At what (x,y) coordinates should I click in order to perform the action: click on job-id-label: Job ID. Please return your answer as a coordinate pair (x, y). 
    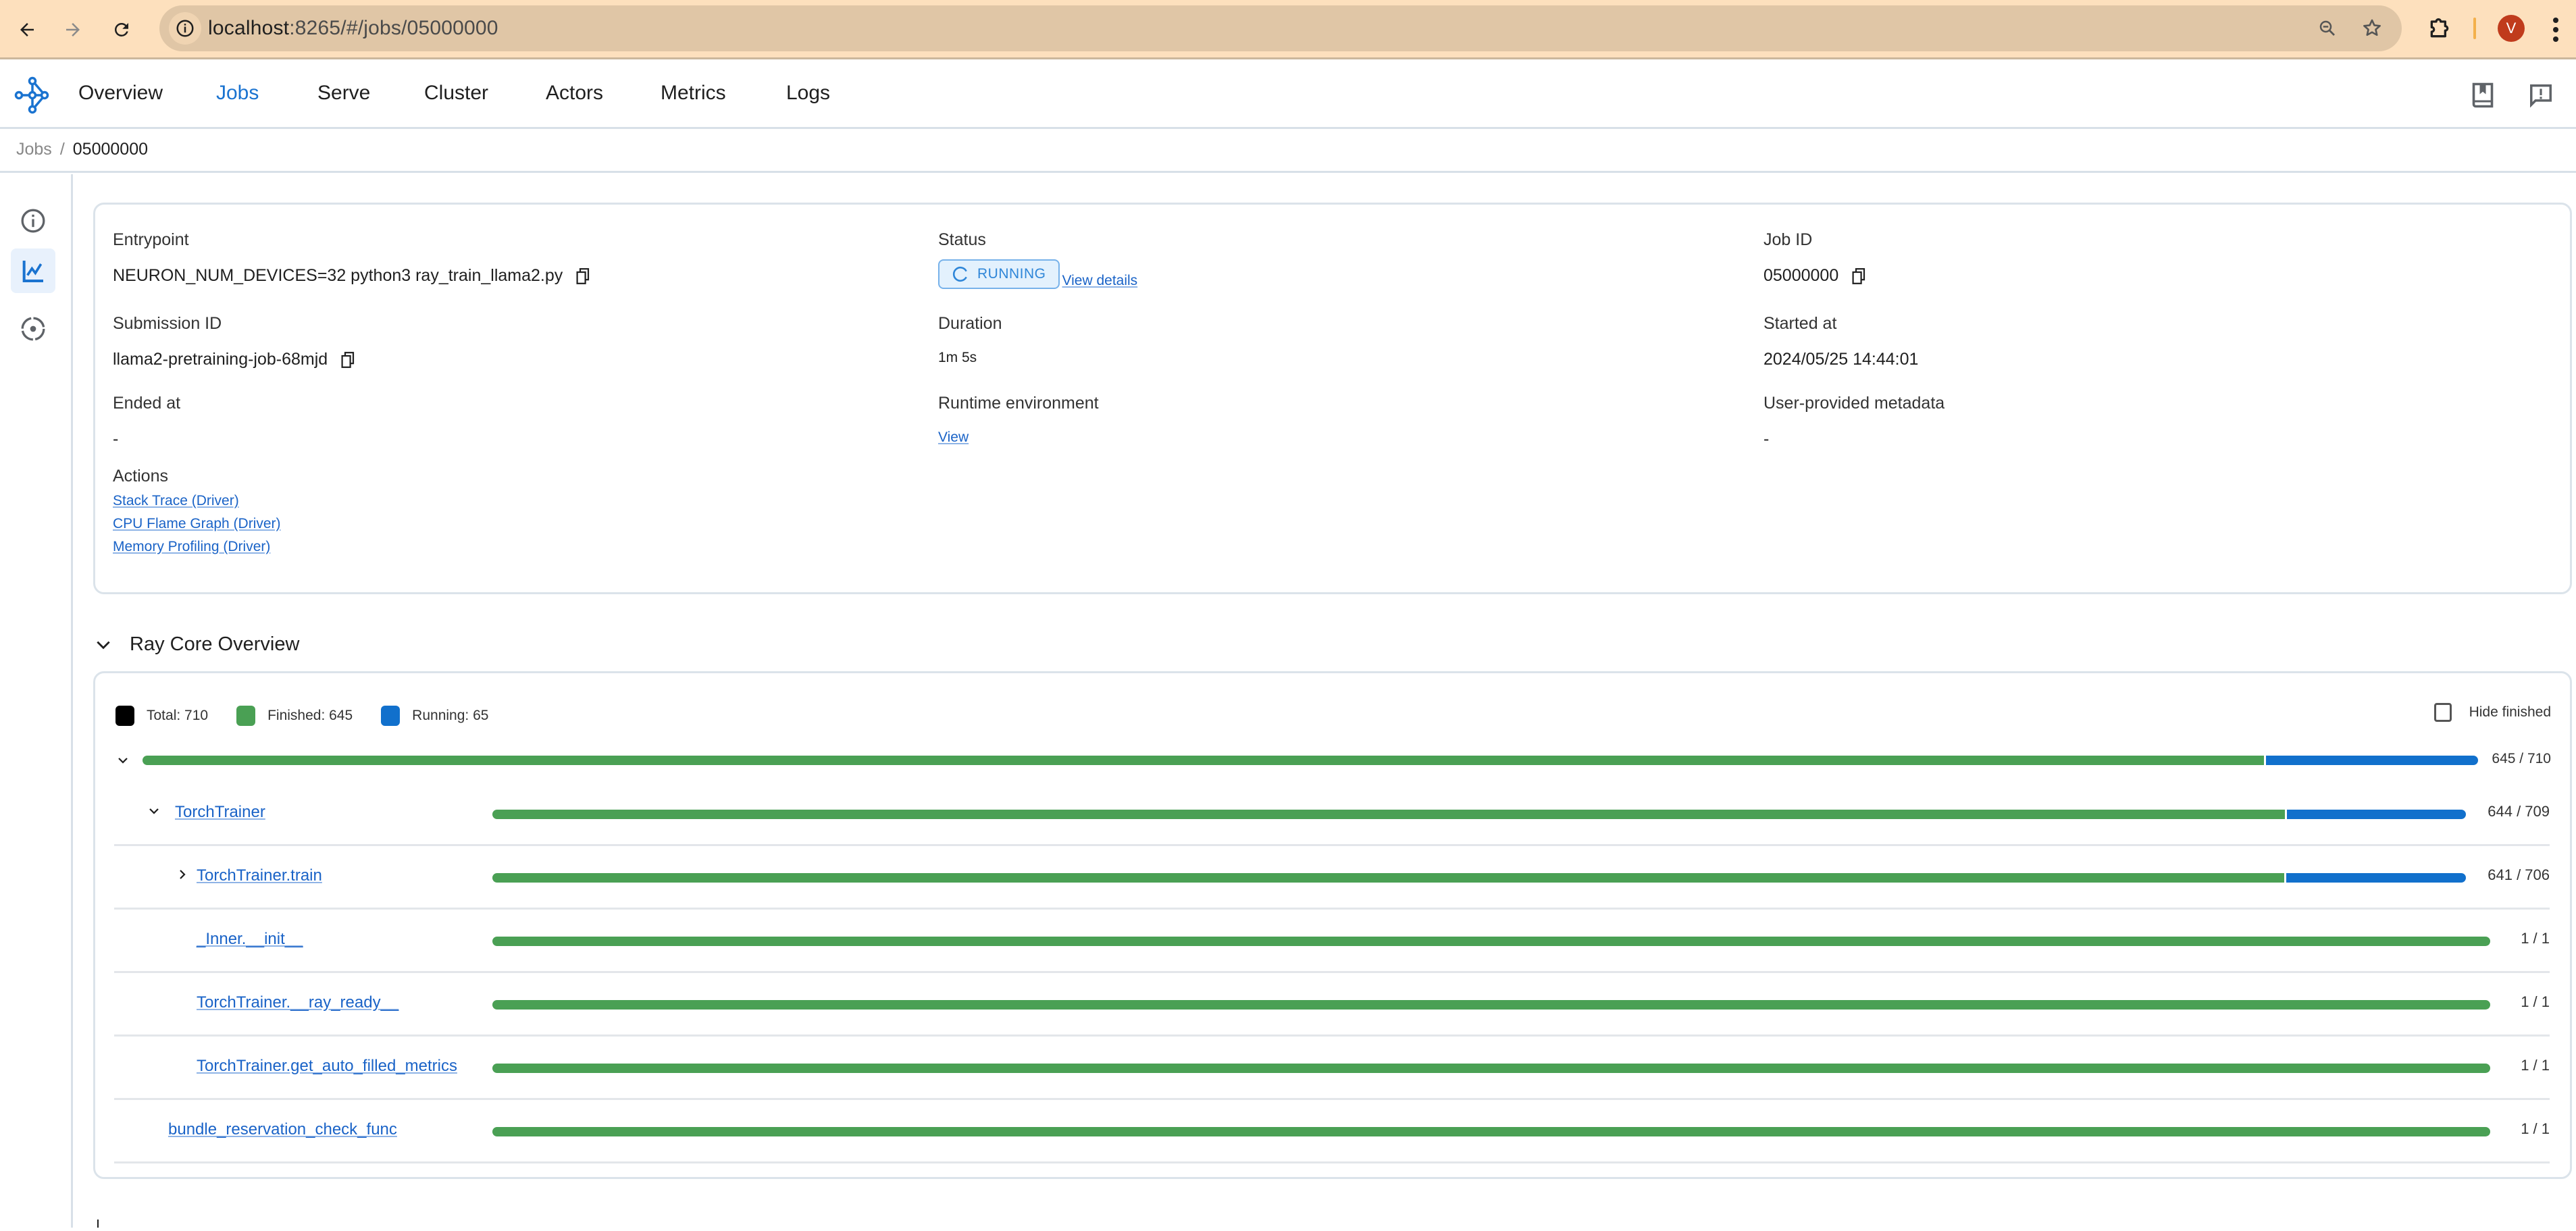
    Looking at the image, I should click on (1788, 240).